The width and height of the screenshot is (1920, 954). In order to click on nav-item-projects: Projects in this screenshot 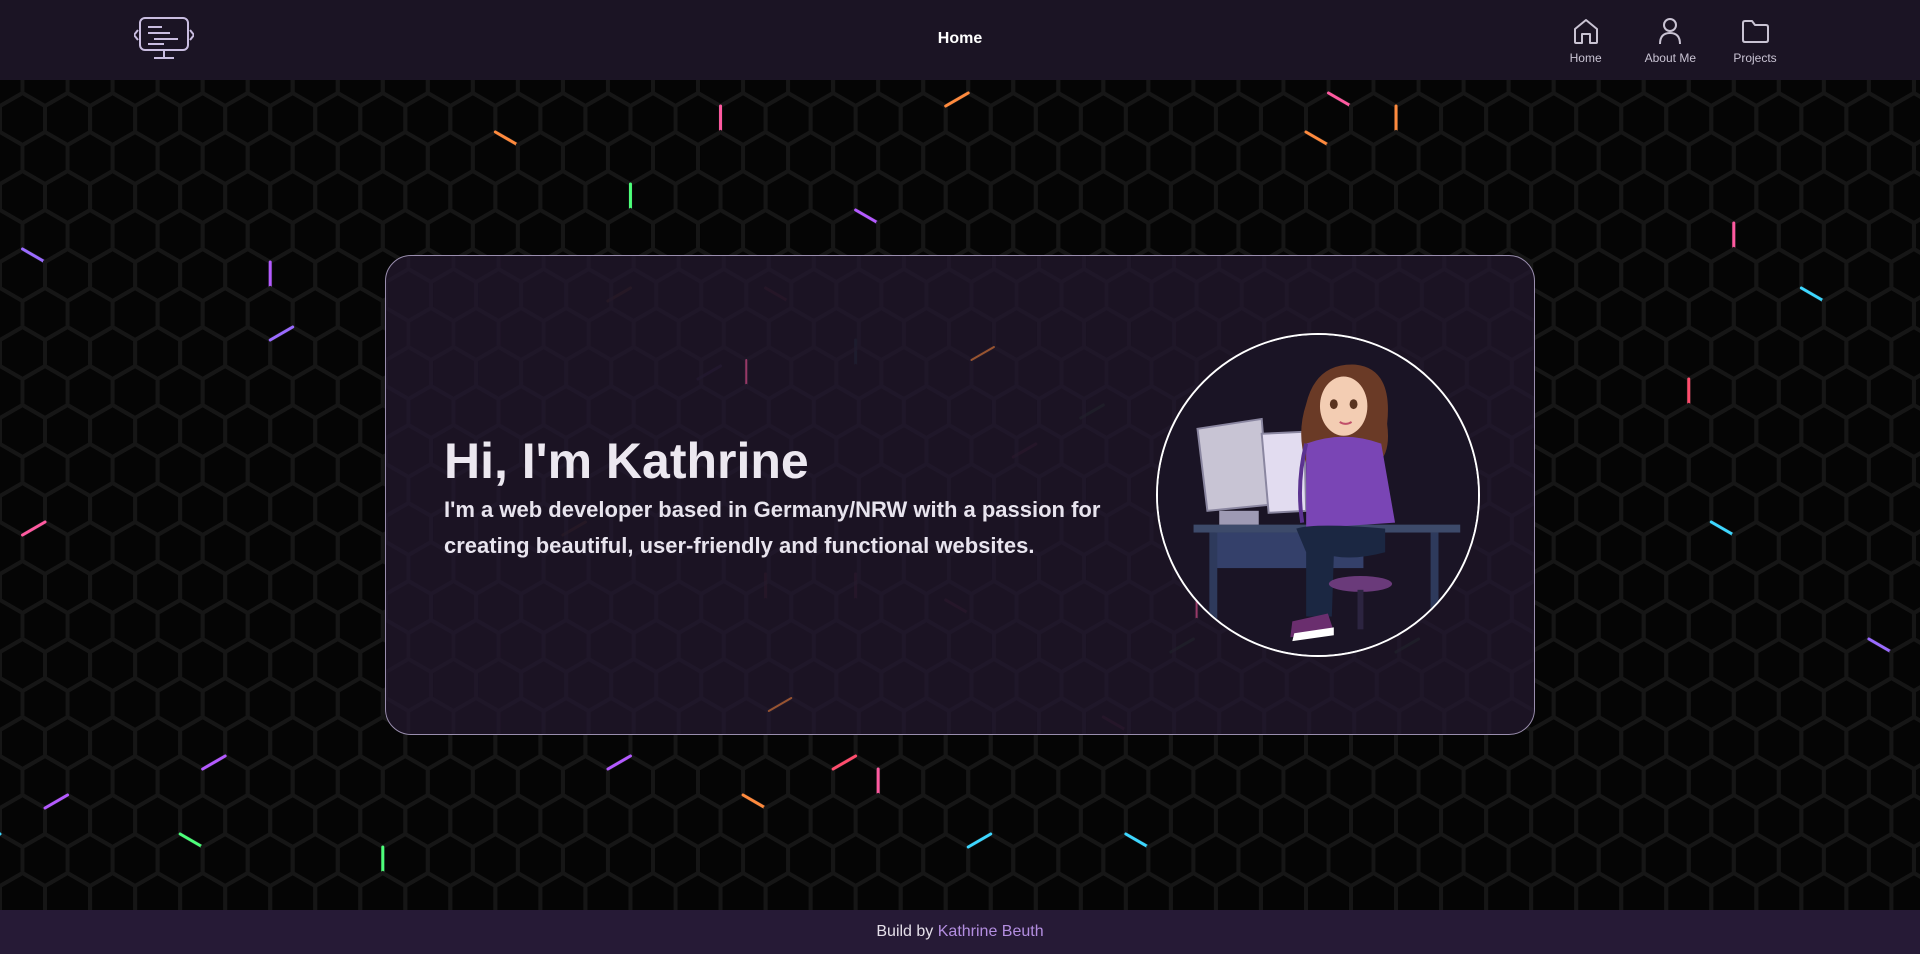, I will do `click(1755, 40)`.